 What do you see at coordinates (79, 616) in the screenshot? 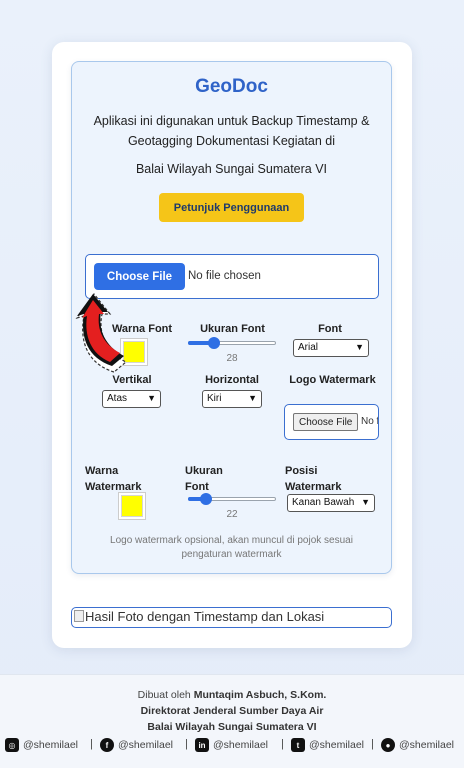
I see `broken-image-icon` at bounding box center [79, 616].